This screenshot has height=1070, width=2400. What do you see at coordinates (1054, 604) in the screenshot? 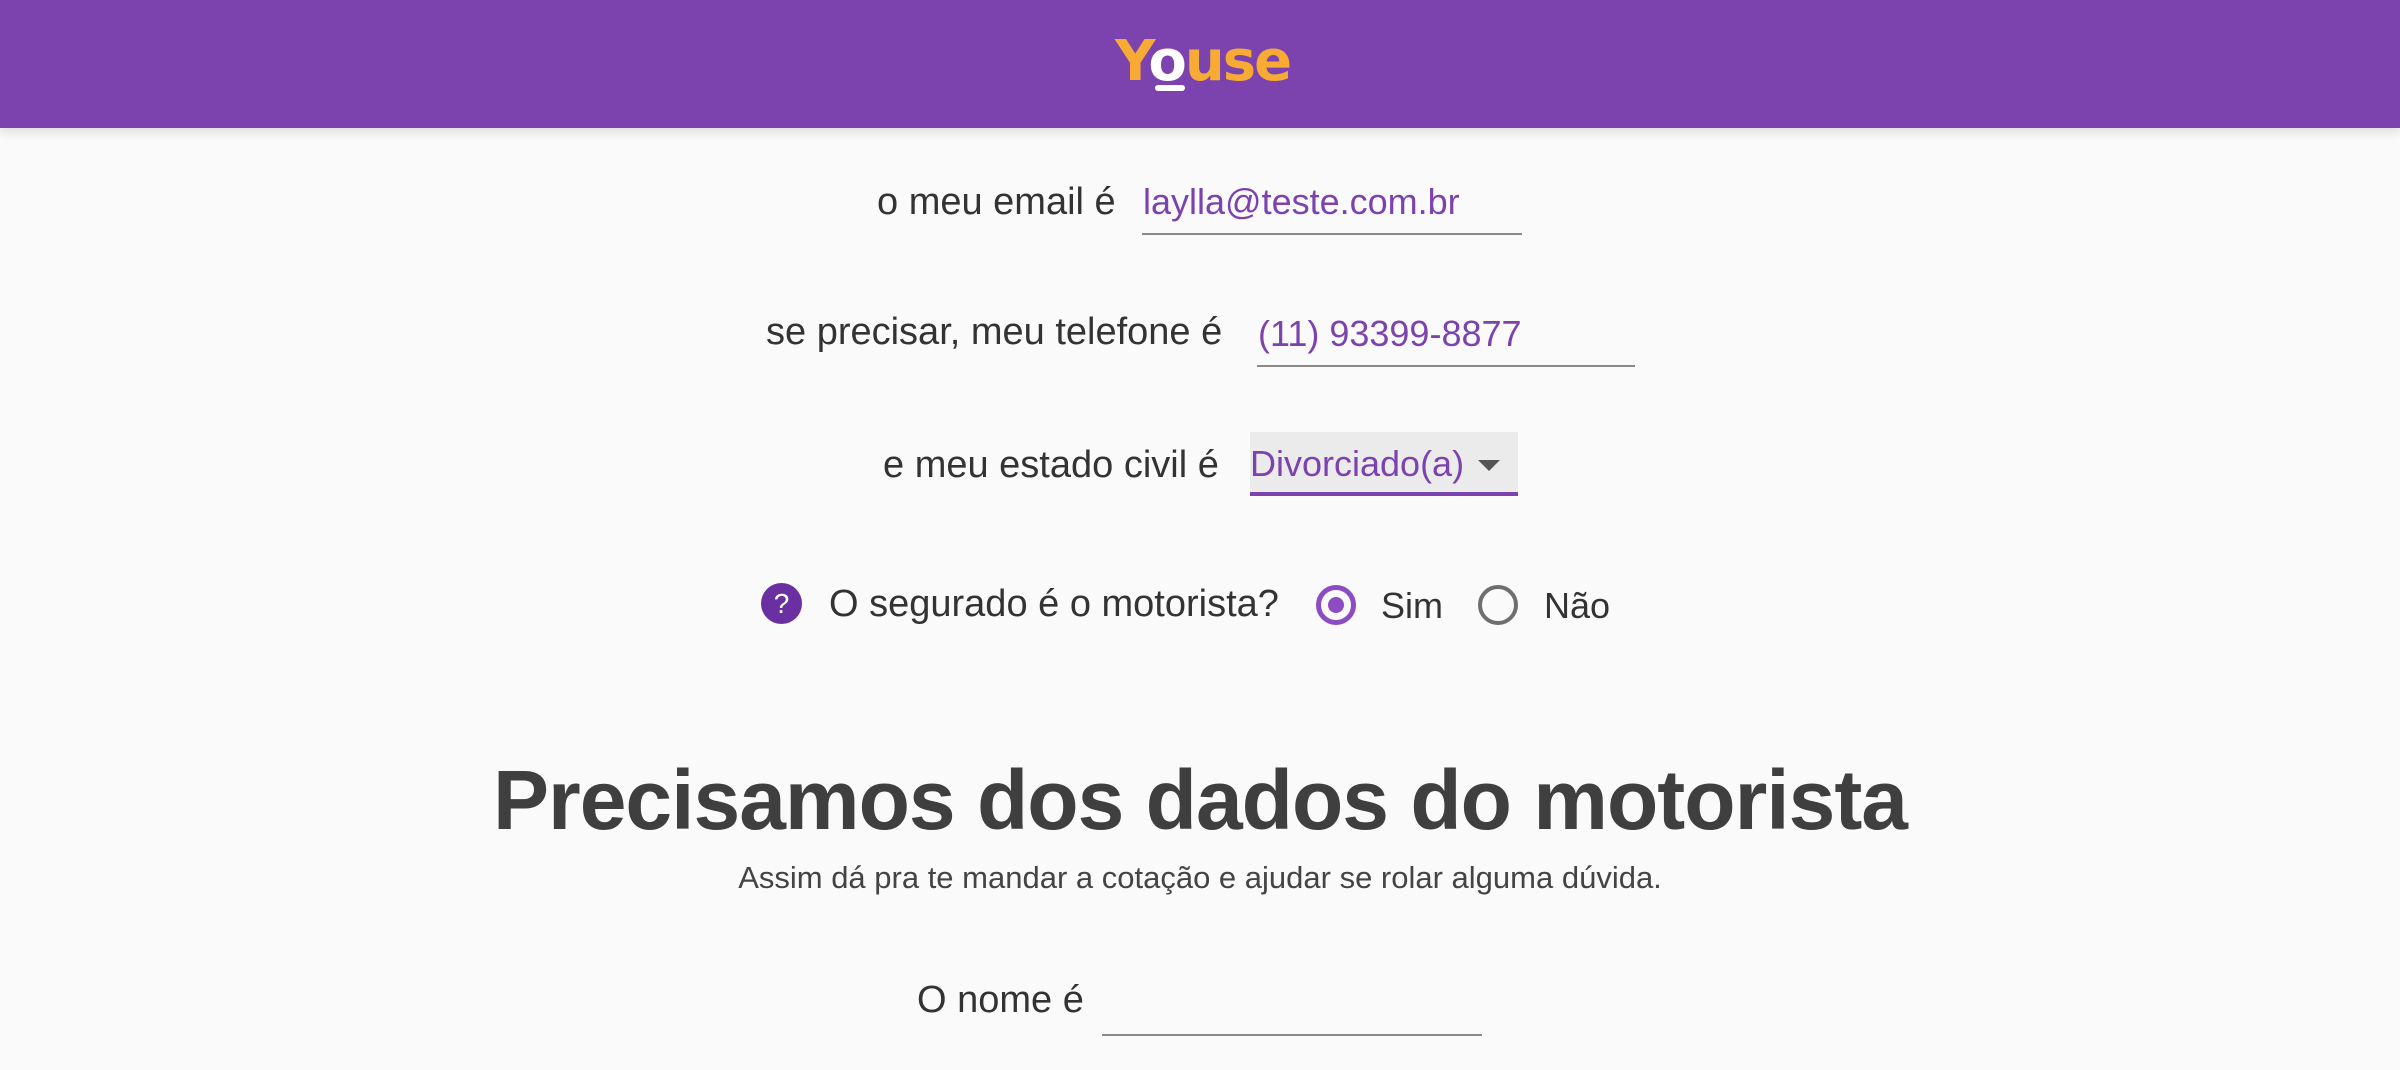
I see `driver-question-label: O segurado é o motorista?` at bounding box center [1054, 604].